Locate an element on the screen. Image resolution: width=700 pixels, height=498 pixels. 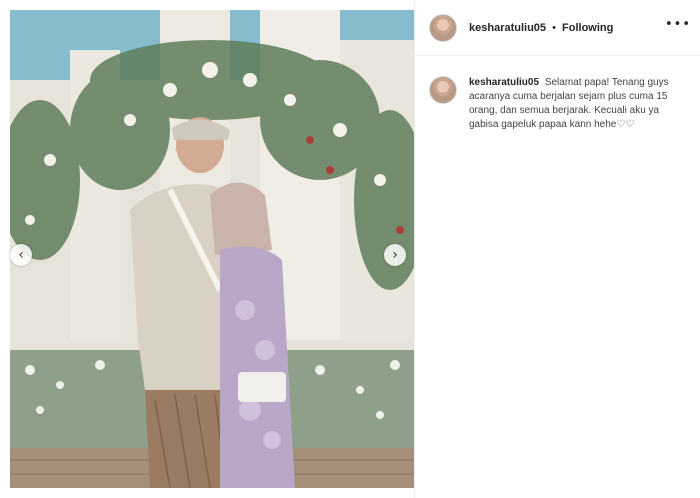
avatar is located at coordinates (443, 27).